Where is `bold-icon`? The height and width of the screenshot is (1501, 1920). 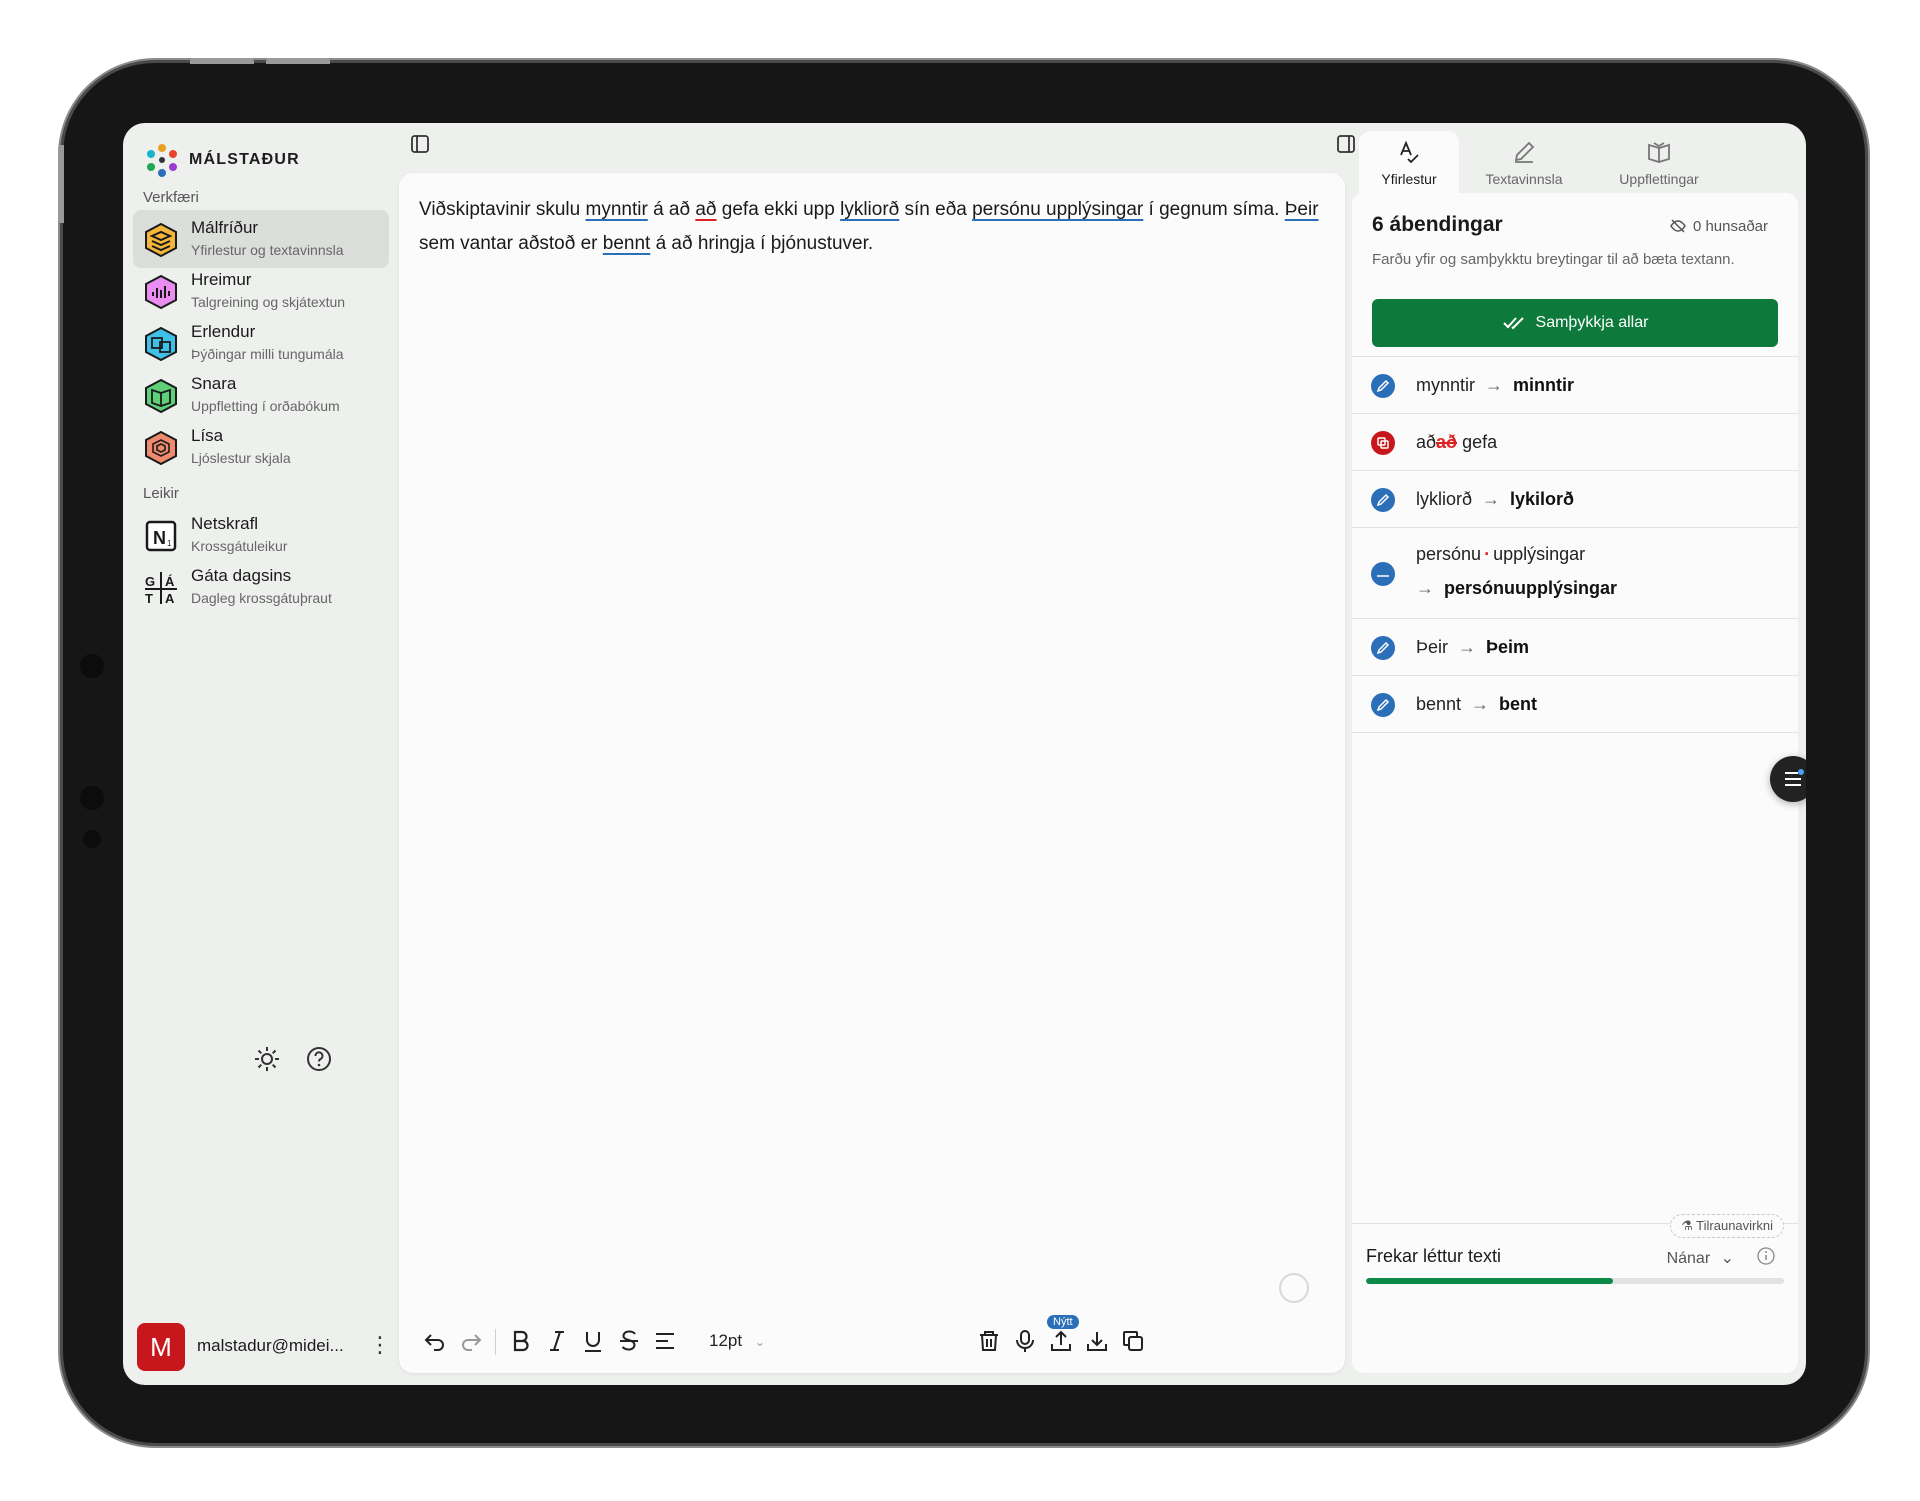 bold-icon is located at coordinates (521, 1341).